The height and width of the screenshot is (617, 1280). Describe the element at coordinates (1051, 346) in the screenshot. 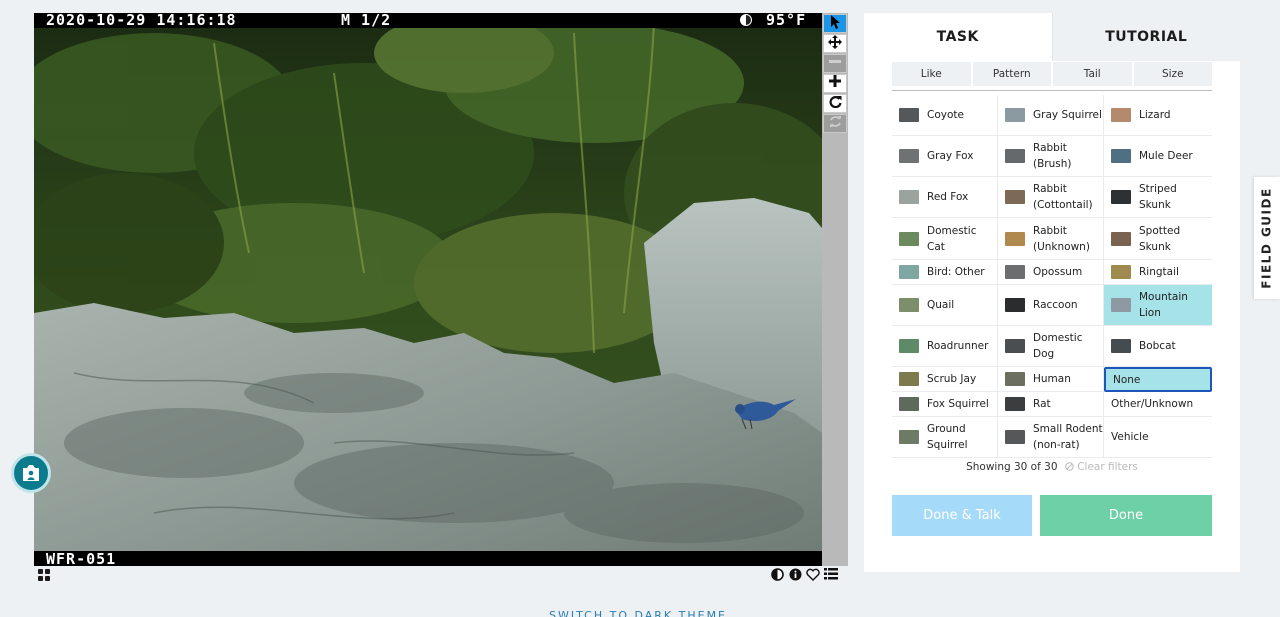

I see `choice-domestic-dog: Domestic Dog` at that location.